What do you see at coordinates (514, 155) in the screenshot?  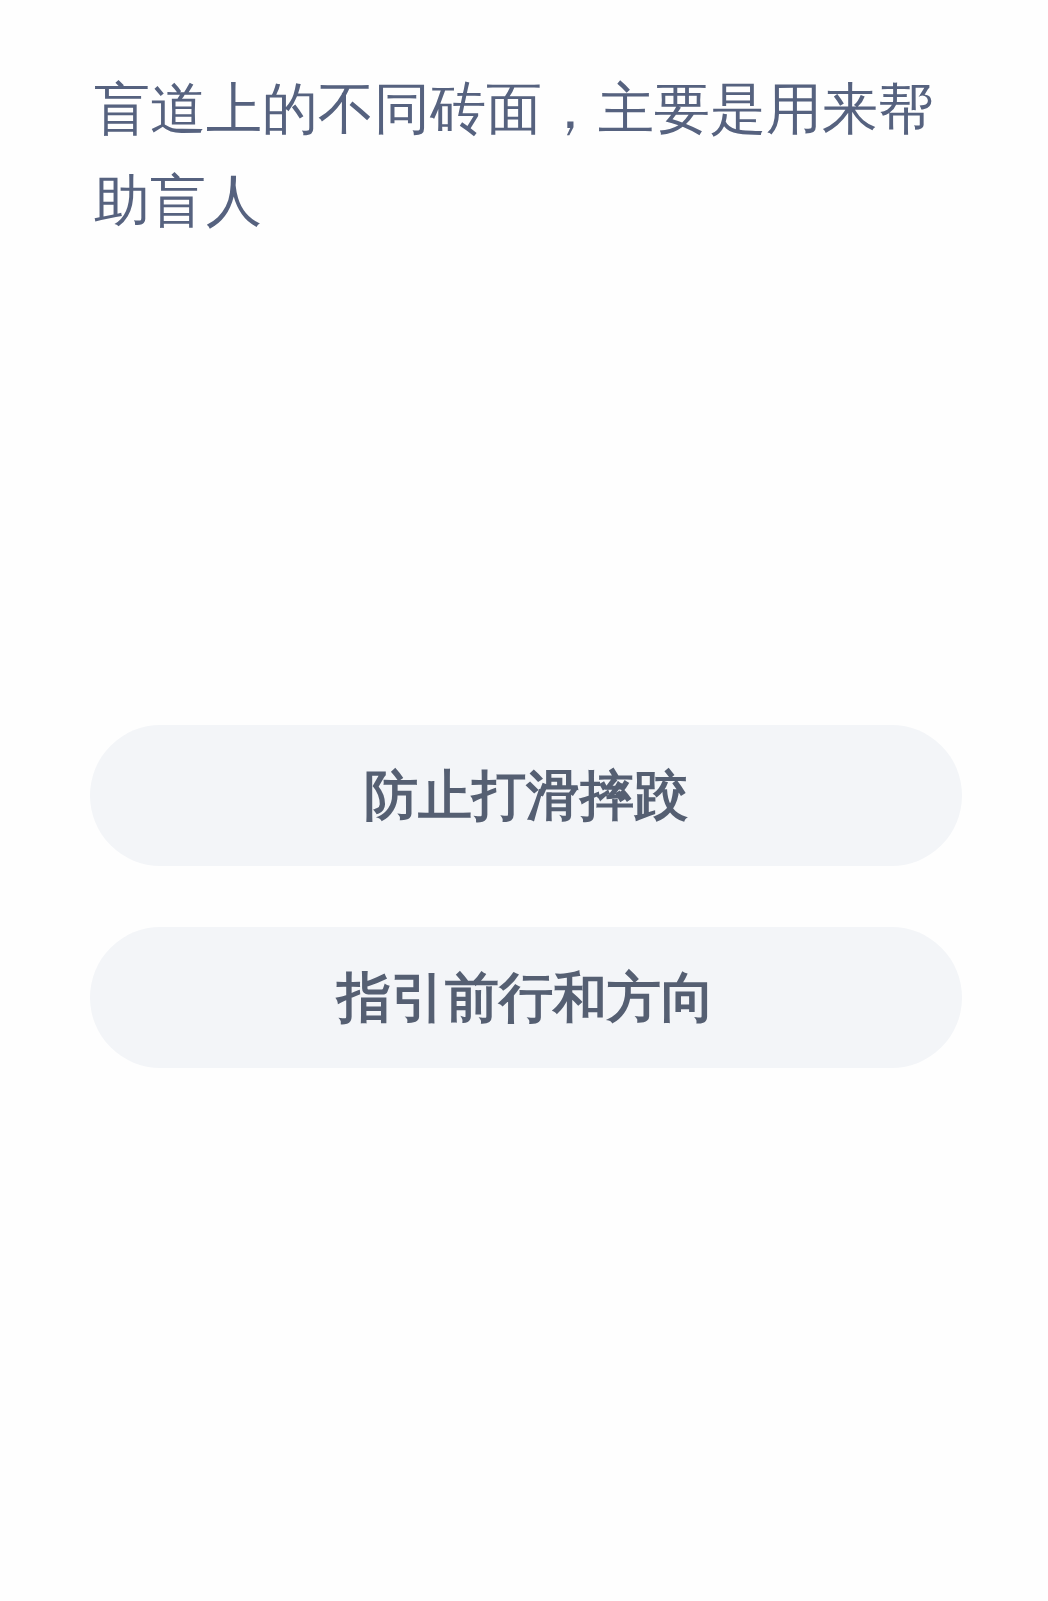 I see `question-text: 盲道上的不同砖面，主要是用来帮助盲人` at bounding box center [514, 155].